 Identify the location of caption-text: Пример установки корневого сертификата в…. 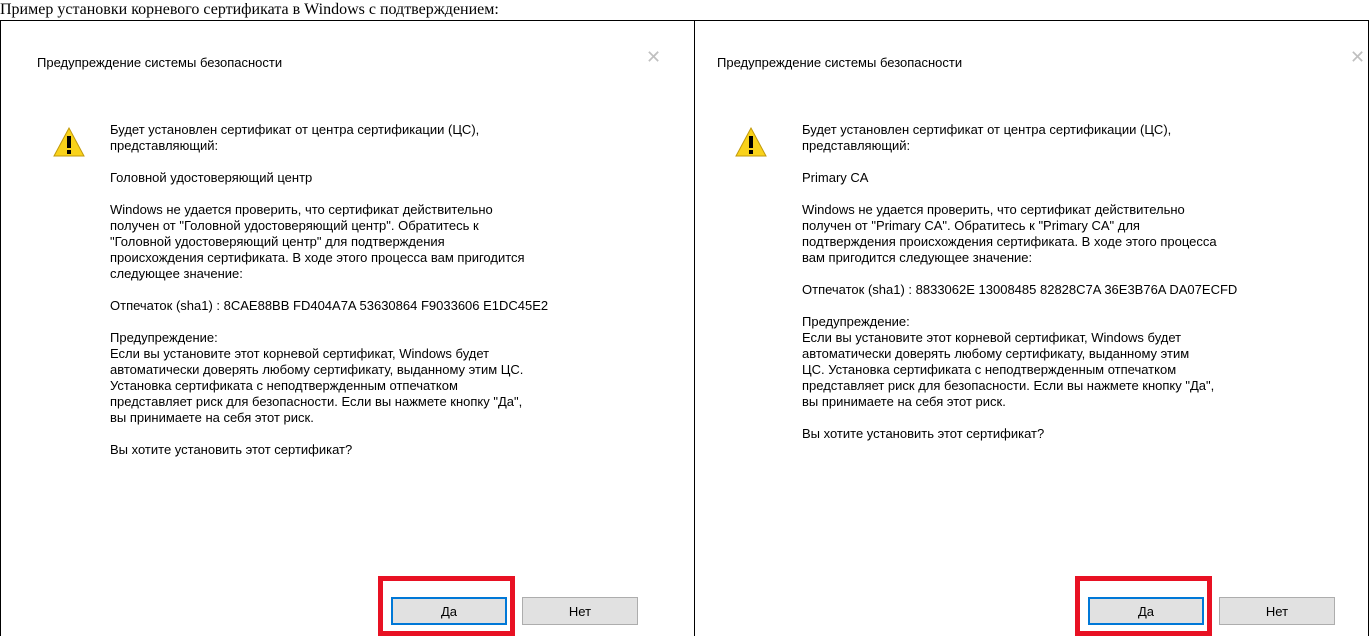
(249, 9).